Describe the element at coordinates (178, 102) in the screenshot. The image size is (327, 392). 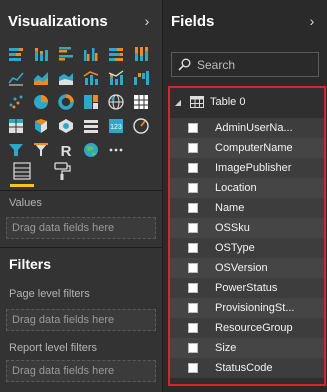
I see `collapse-triangle-icon: ◢` at that location.